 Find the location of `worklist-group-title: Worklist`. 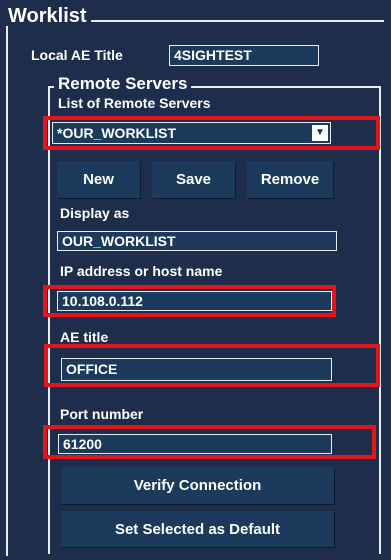

worklist-group-title: Worklist is located at coordinates (47, 16).